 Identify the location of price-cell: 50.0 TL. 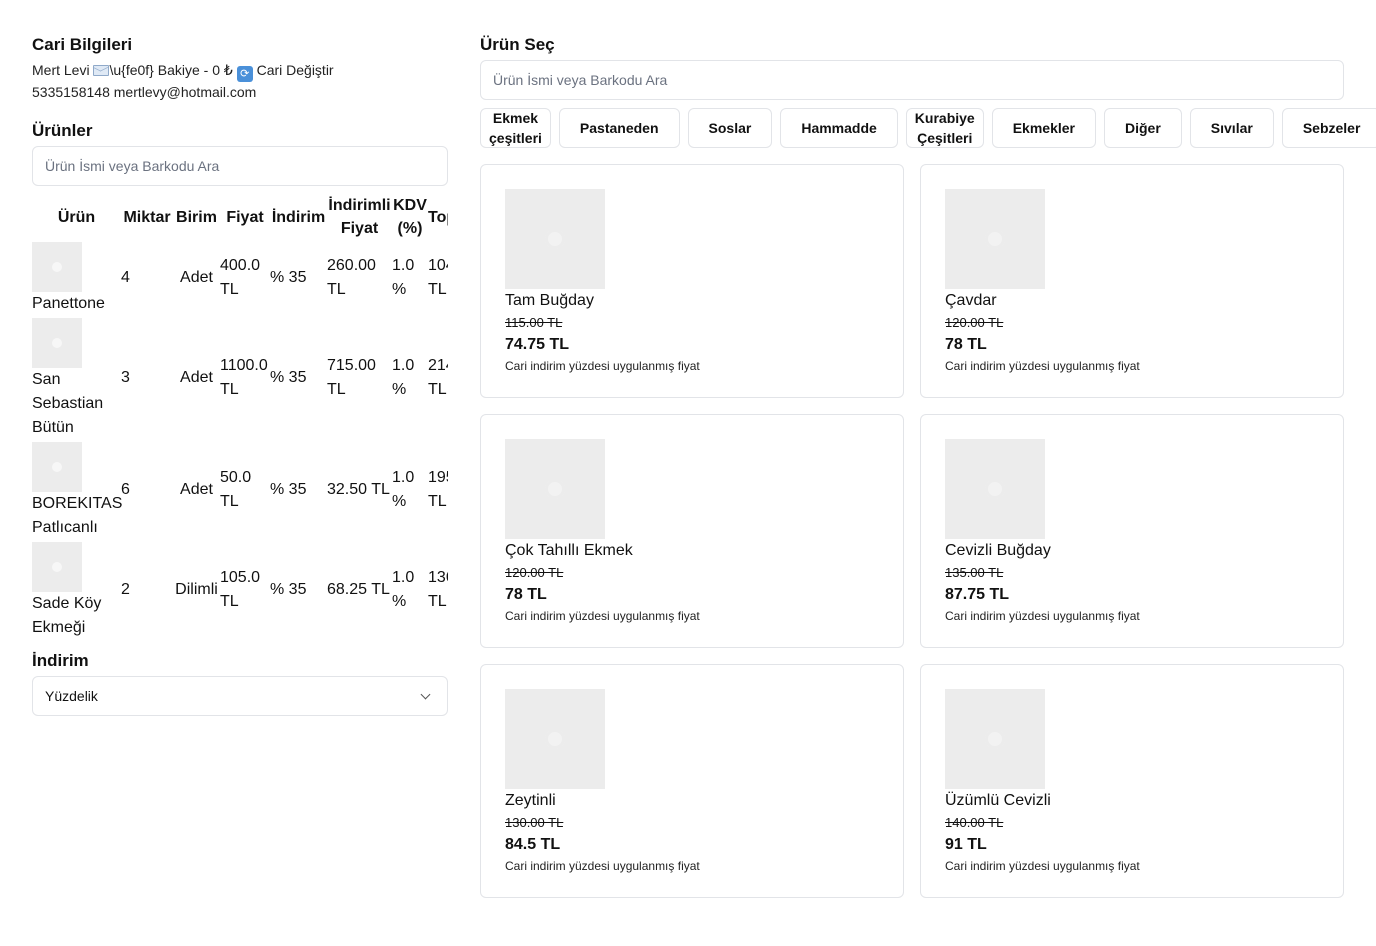
(236, 489).